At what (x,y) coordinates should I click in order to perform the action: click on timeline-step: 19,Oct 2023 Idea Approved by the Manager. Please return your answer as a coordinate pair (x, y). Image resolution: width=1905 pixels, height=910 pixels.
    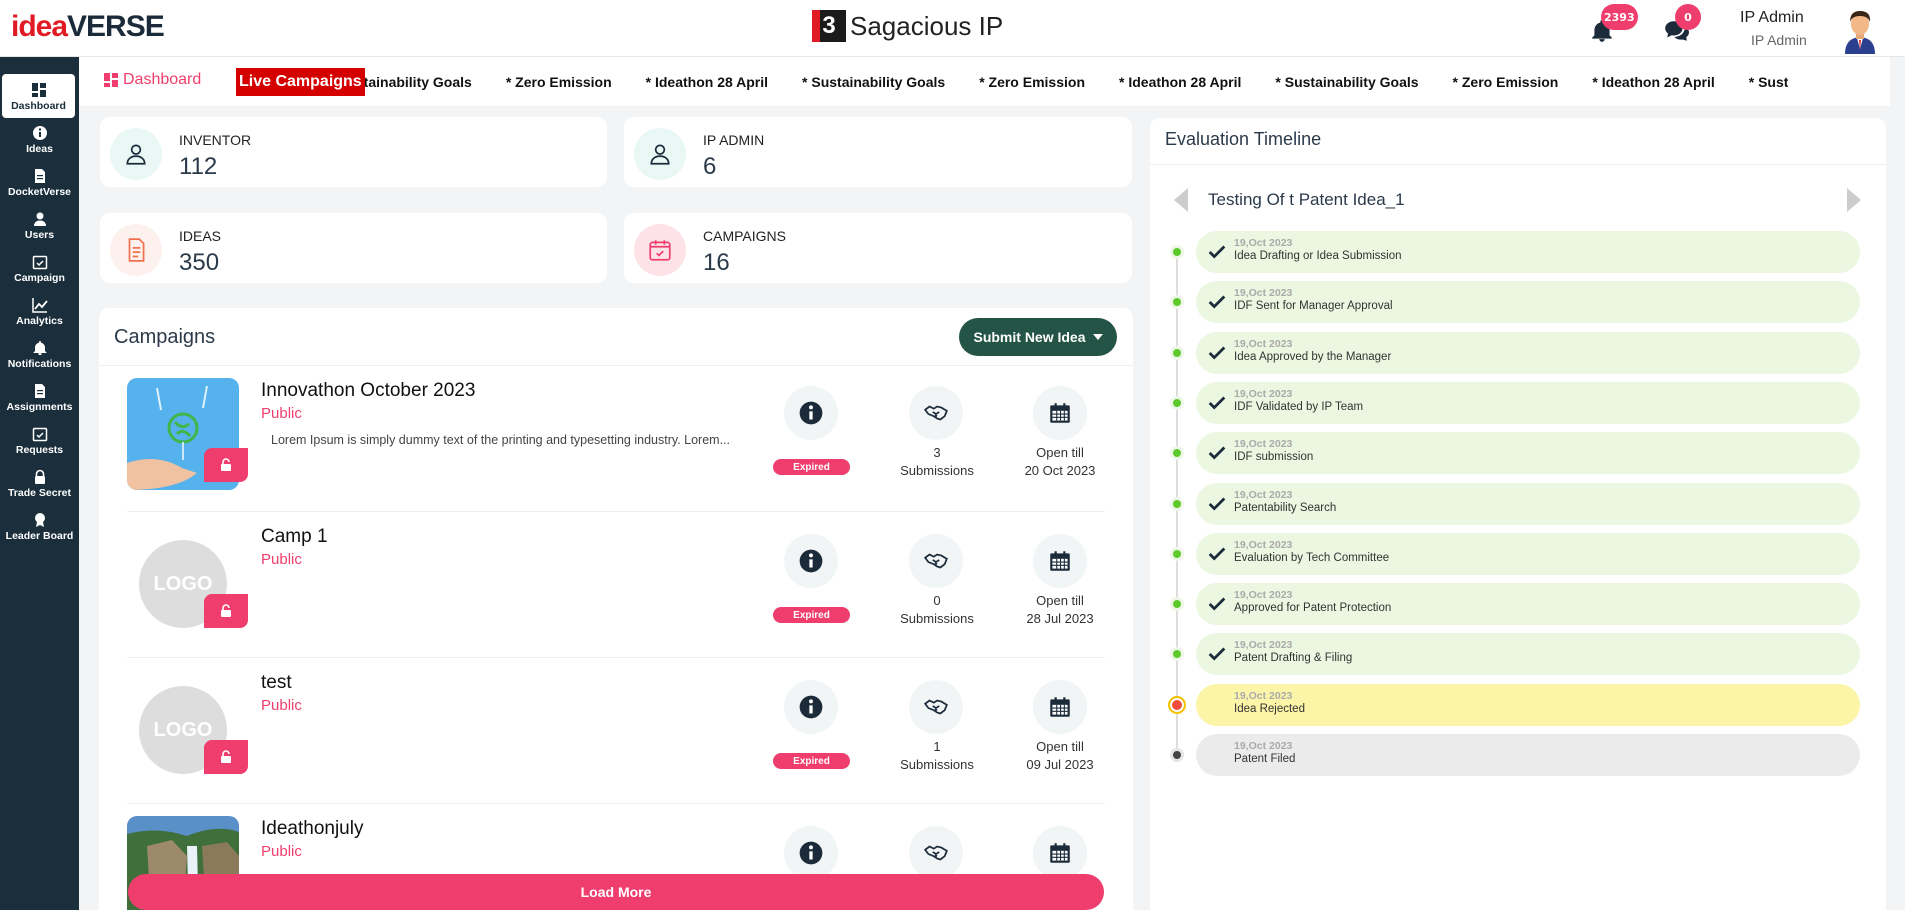
    Looking at the image, I should click on (1528, 352).